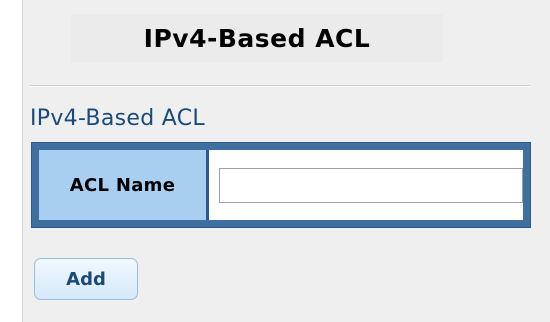 Image resolution: width=550 pixels, height=322 pixels. What do you see at coordinates (371, 185) in the screenshot?
I see `acl-name-input` at bounding box center [371, 185].